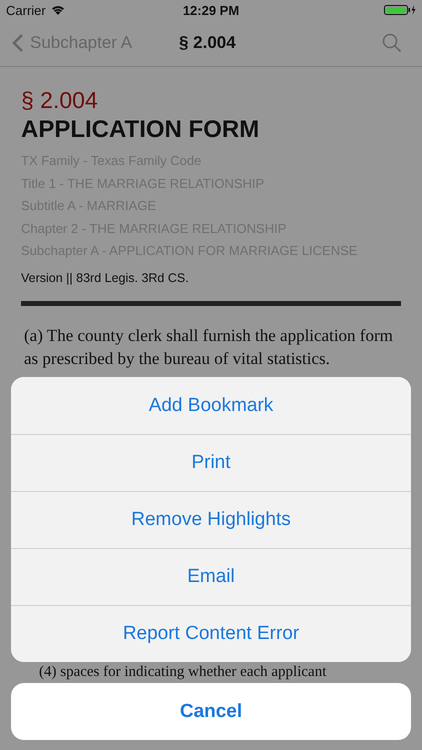 This screenshot has width=422, height=750. I want to click on battery-icon, so click(400, 10).